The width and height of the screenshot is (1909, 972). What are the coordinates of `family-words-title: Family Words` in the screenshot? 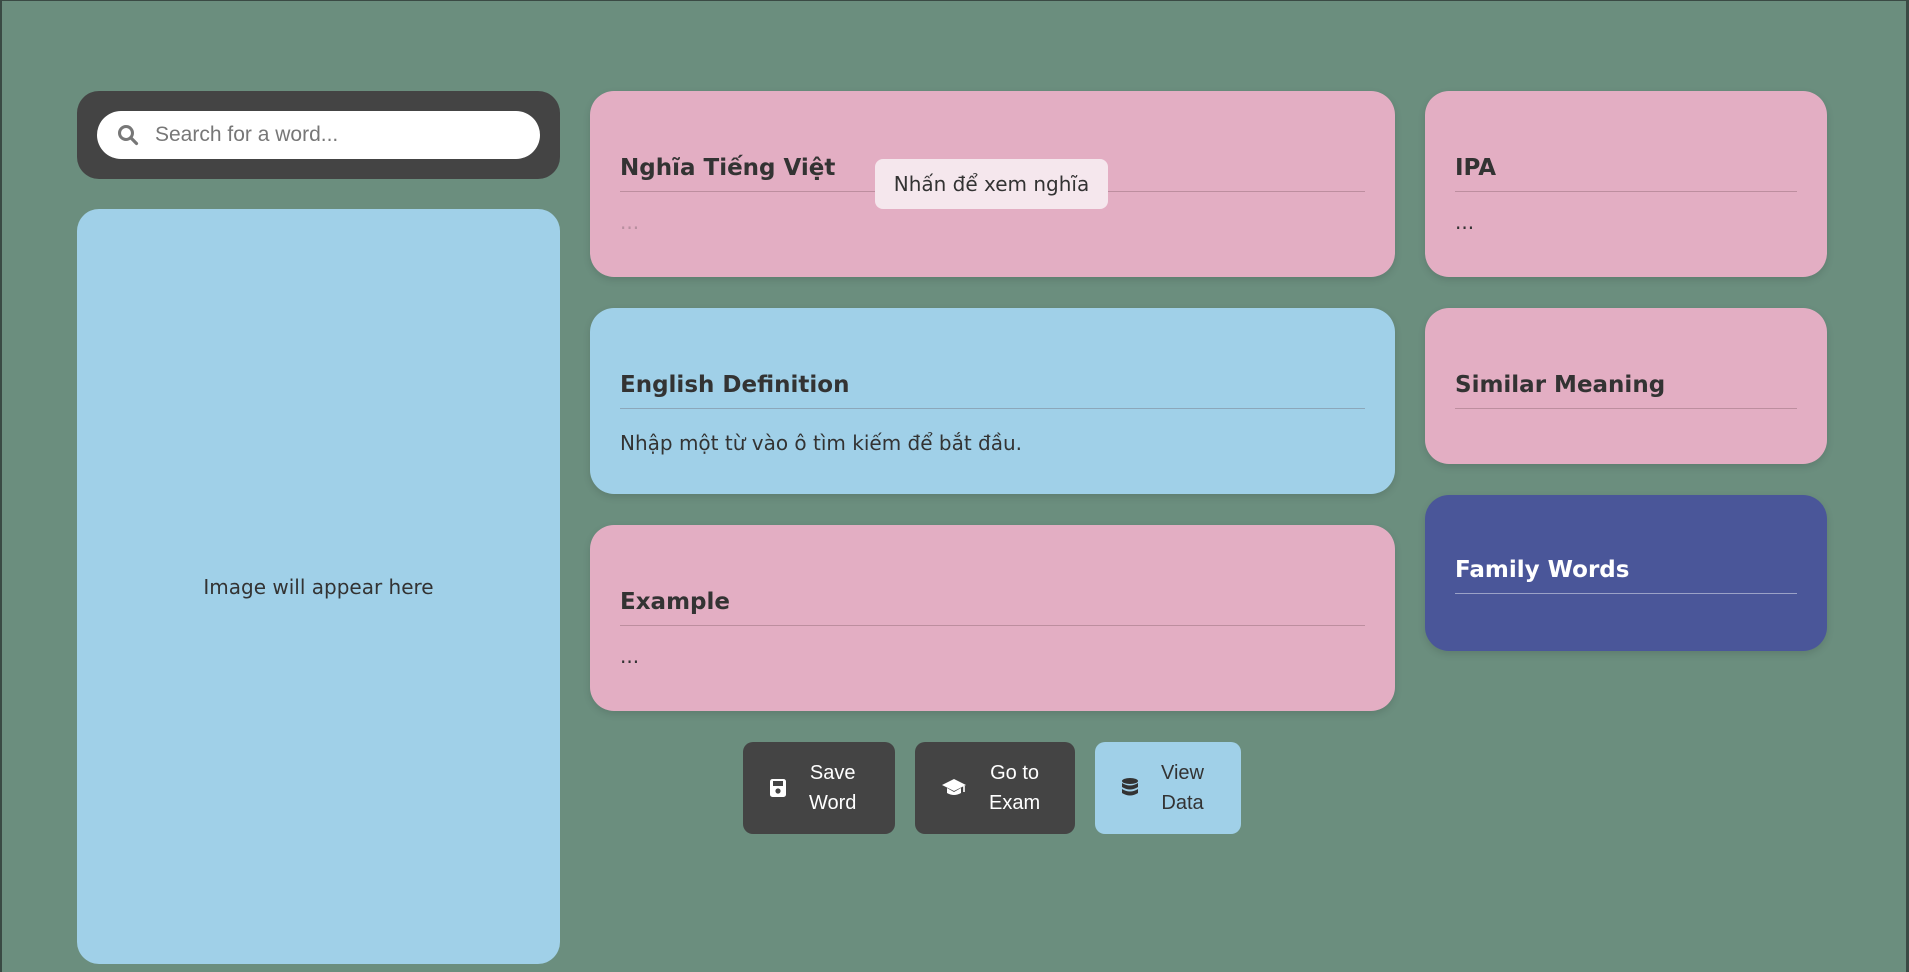 It's located at (1626, 575).